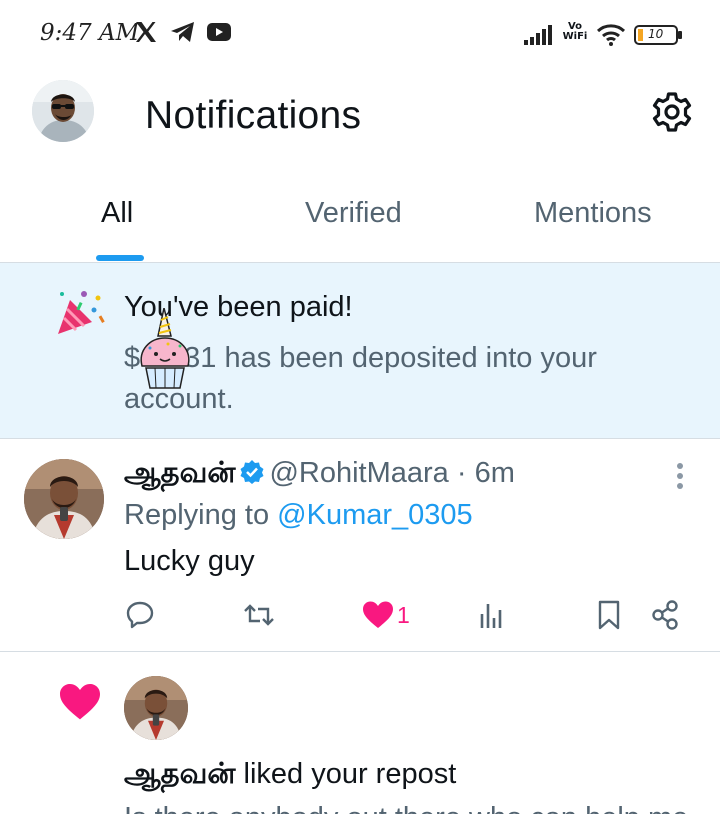  I want to click on x-icon, so click(146, 34).